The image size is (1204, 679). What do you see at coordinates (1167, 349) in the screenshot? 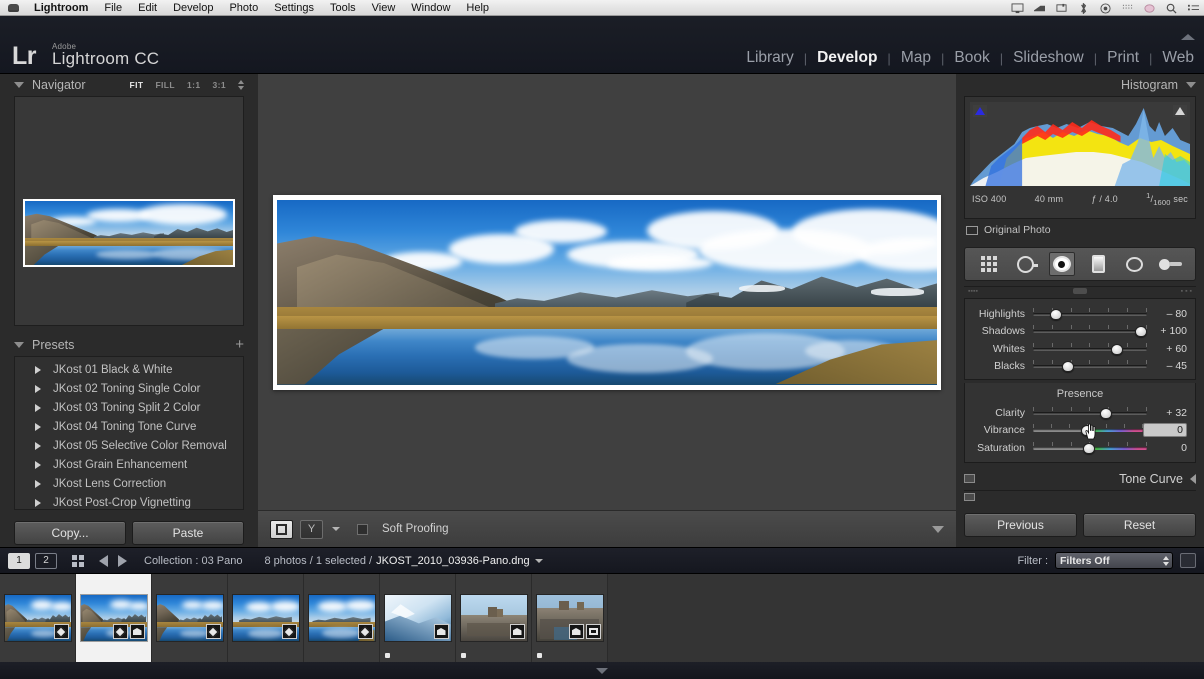
I see `slider-value: + 60` at bounding box center [1167, 349].